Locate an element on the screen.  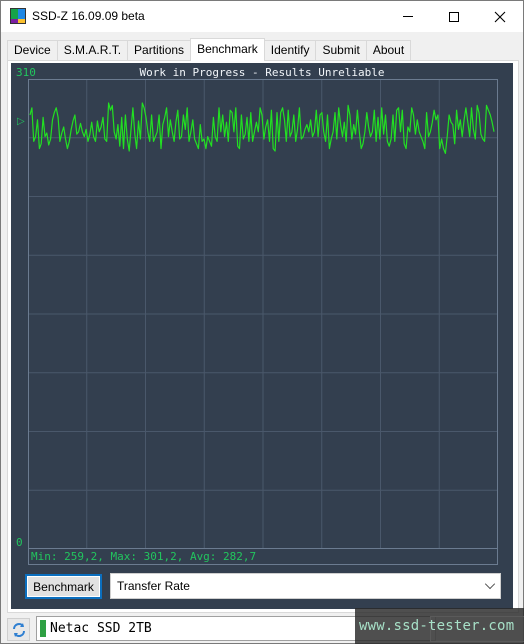
maximize-button is located at coordinates (454, 16).